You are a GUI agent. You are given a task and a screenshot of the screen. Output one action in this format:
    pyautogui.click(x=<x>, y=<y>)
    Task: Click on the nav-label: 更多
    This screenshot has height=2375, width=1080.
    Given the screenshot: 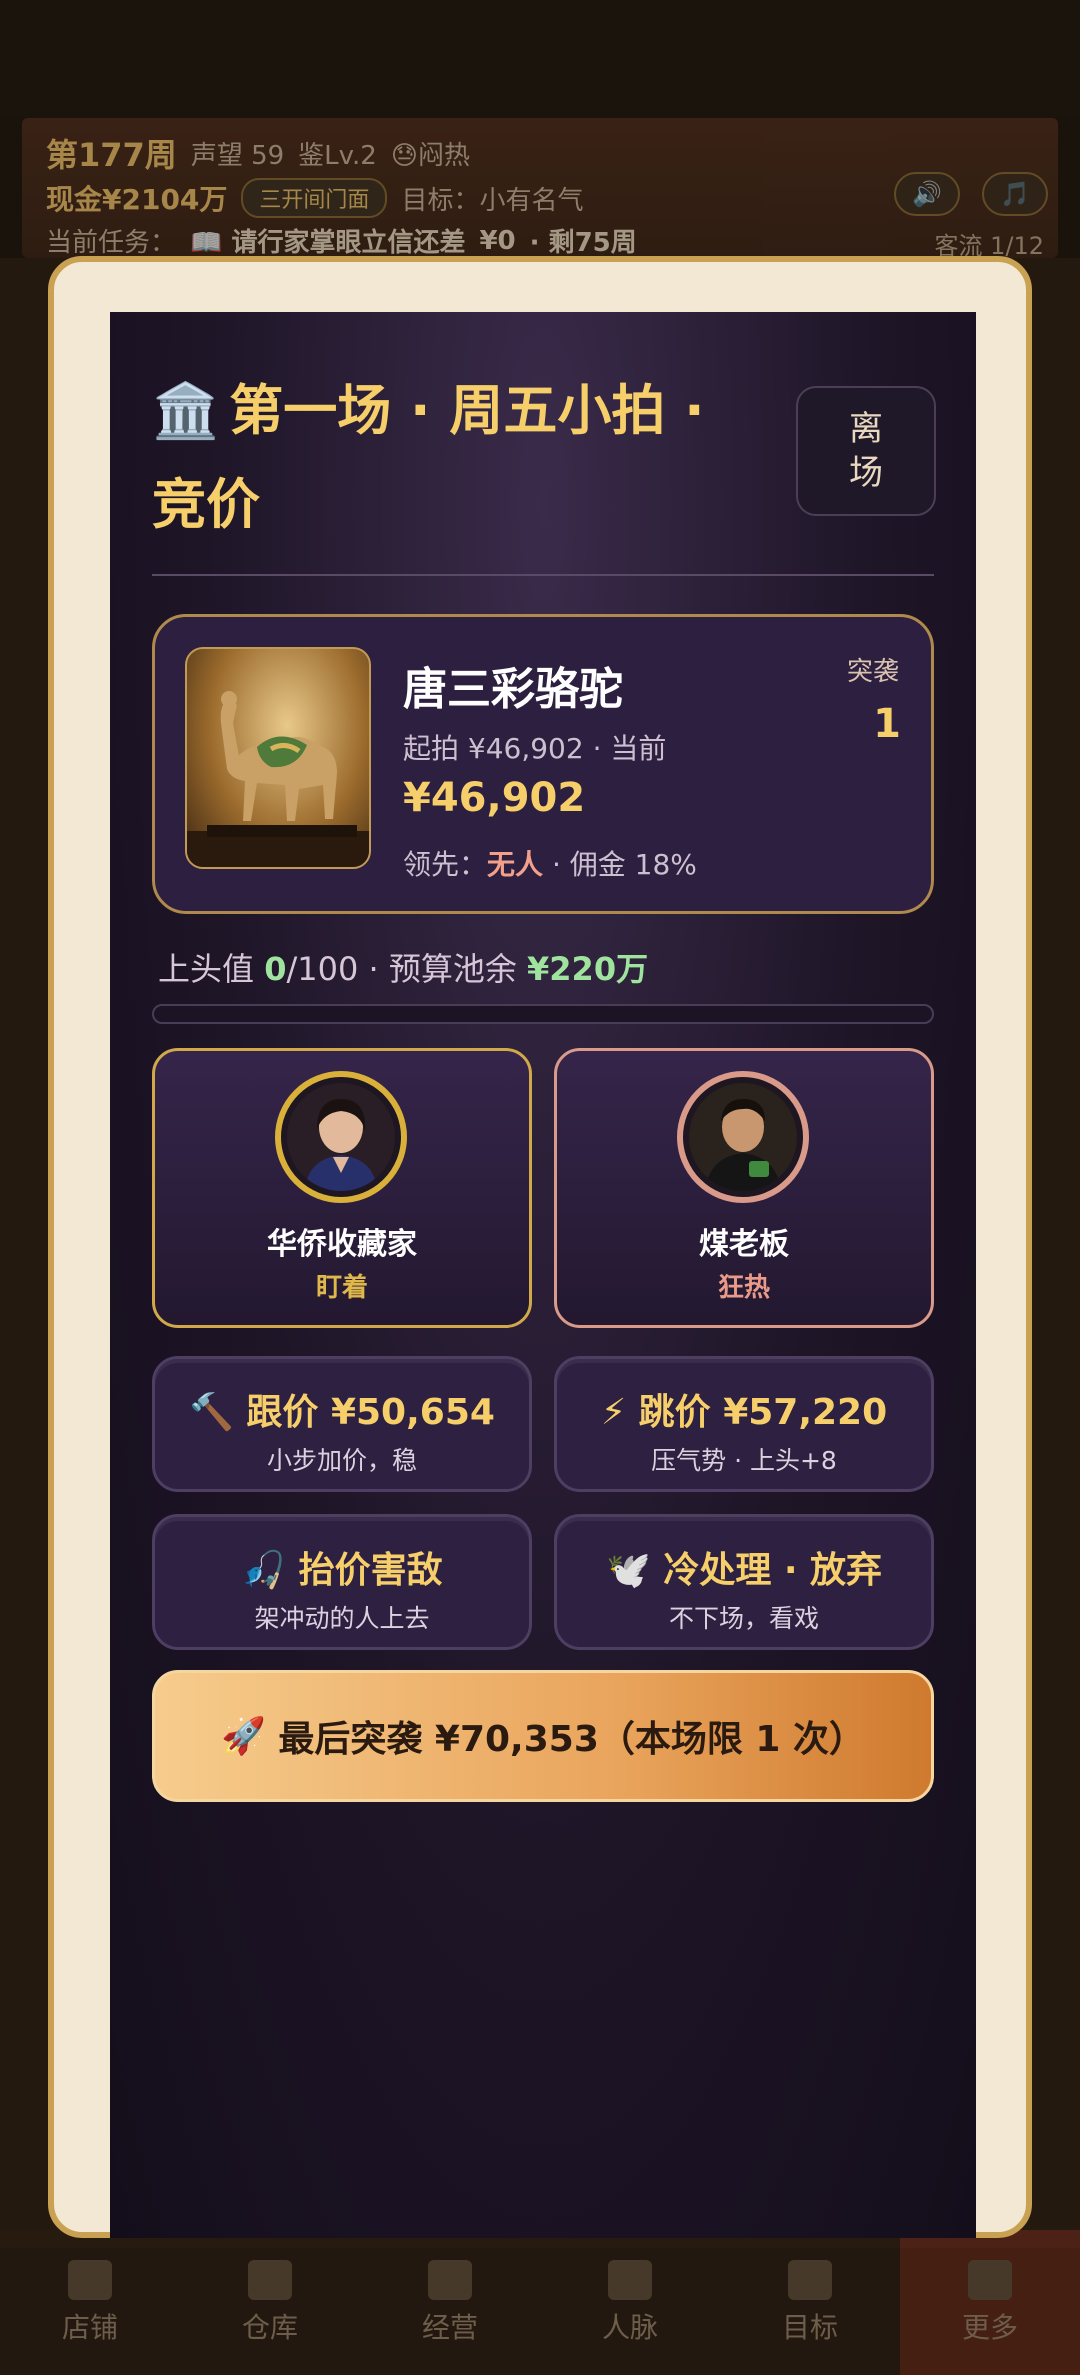 What is the action you would take?
    pyautogui.click(x=989, y=2327)
    